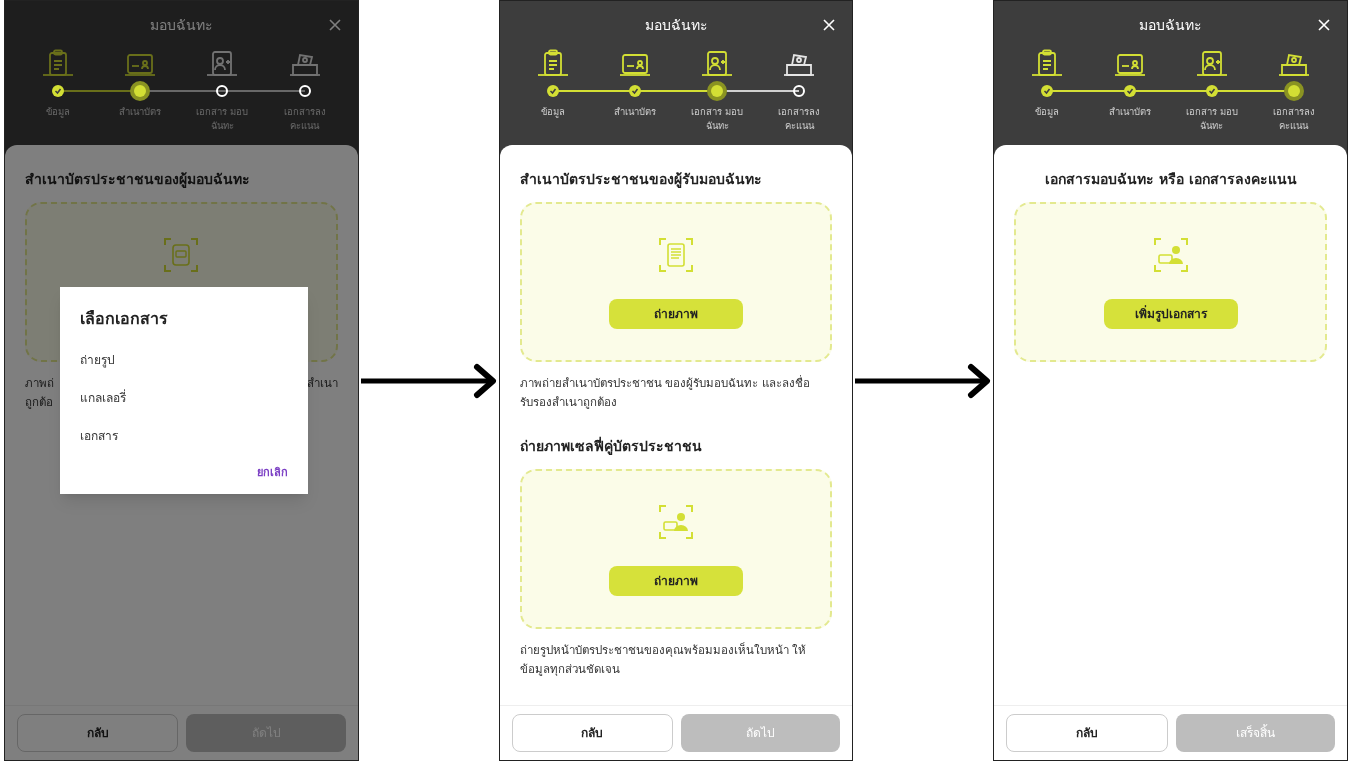  What do you see at coordinates (272, 473) in the screenshot?
I see `cancel-button: ยกเลิก` at bounding box center [272, 473].